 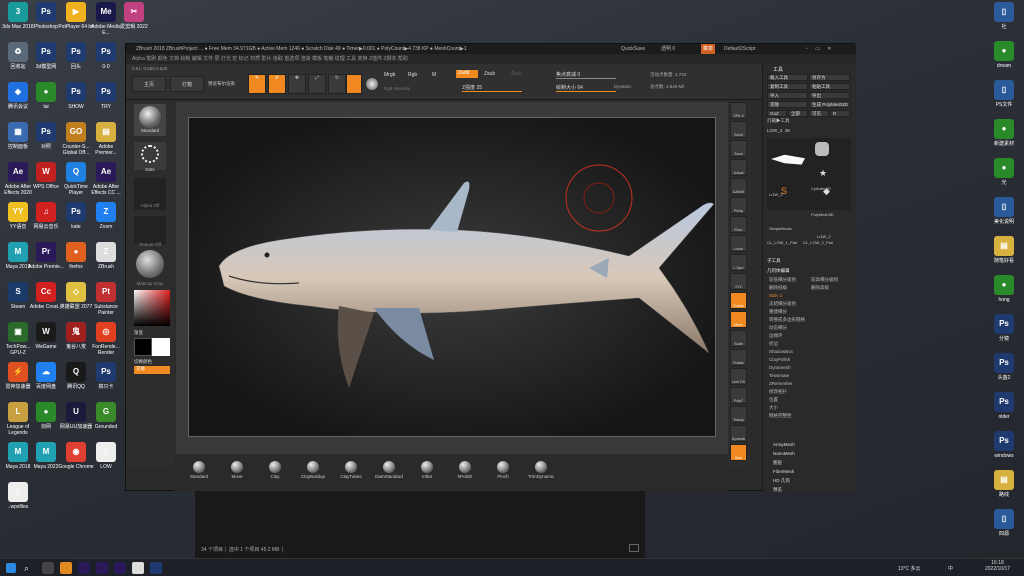 What do you see at coordinates (1004, 94) in the screenshot?
I see `desktop-icon: ▯ PS文件` at bounding box center [1004, 94].